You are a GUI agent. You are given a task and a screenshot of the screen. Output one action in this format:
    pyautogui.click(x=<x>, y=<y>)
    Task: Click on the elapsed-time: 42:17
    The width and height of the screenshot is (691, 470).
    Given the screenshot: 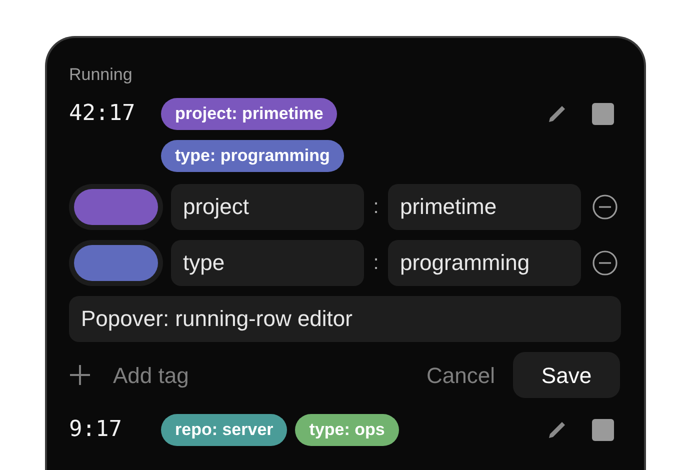 What is the action you would take?
    pyautogui.click(x=102, y=114)
    